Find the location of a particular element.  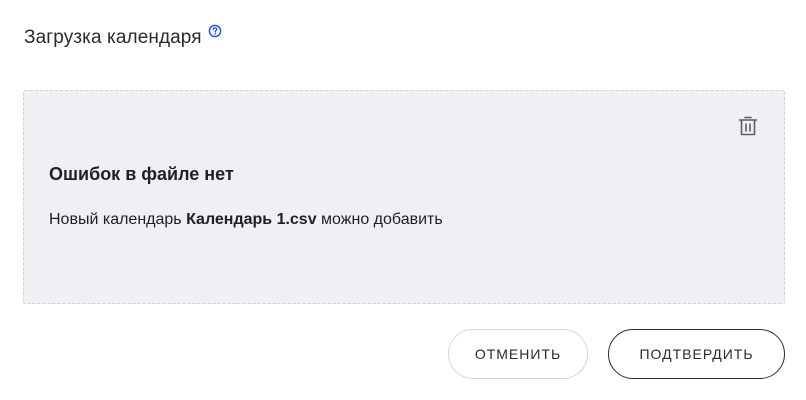

message-suffix: можно добавить is located at coordinates (379, 219).